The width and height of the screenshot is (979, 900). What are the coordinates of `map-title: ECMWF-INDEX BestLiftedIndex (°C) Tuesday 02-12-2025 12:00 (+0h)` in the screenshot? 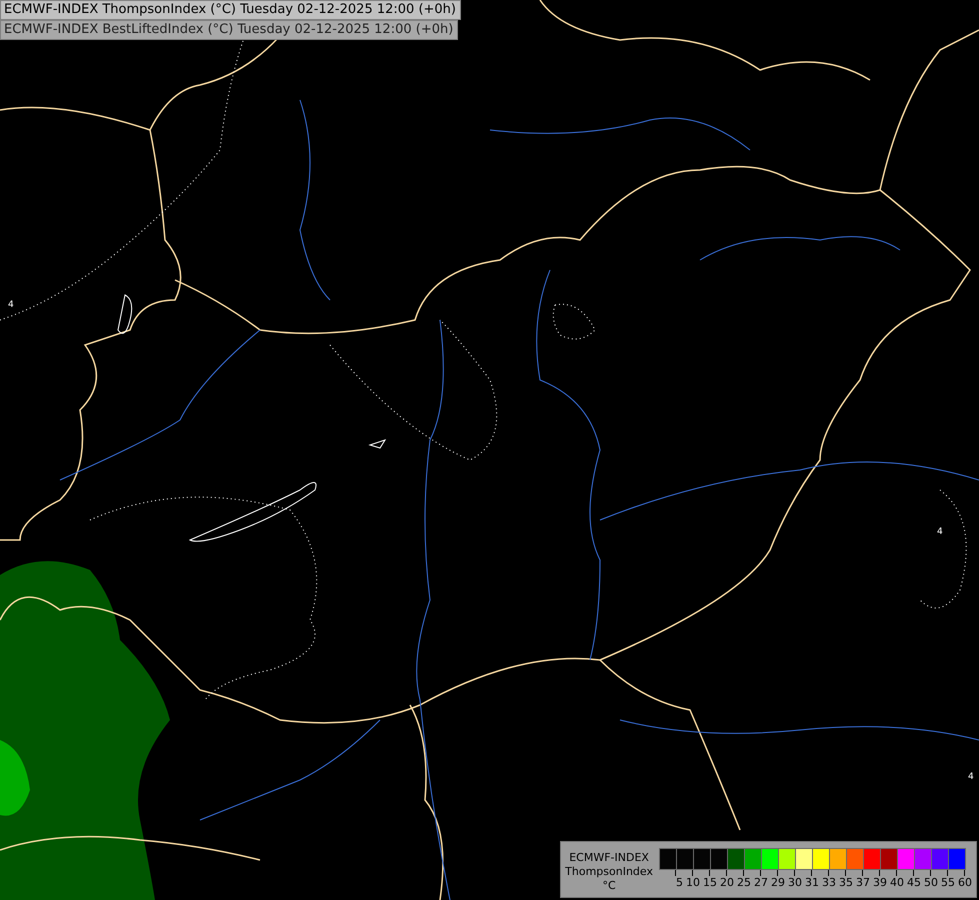 It's located at (229, 30).